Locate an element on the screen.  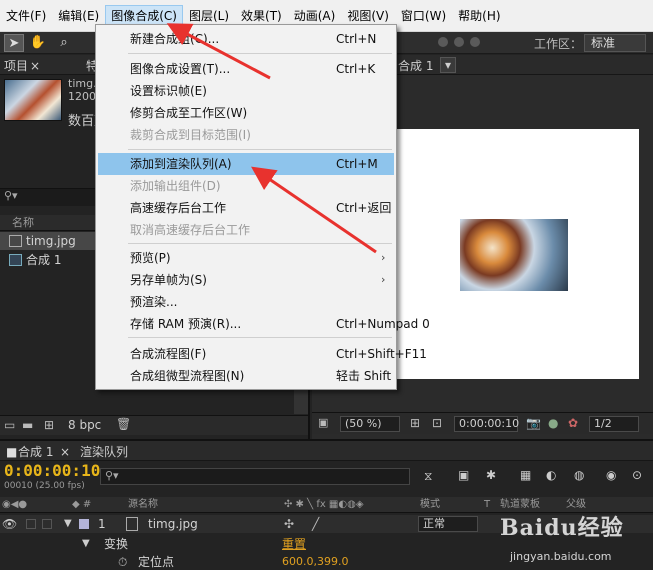
menu-item-label: 预览(P) is located at coordinates (150, 258).